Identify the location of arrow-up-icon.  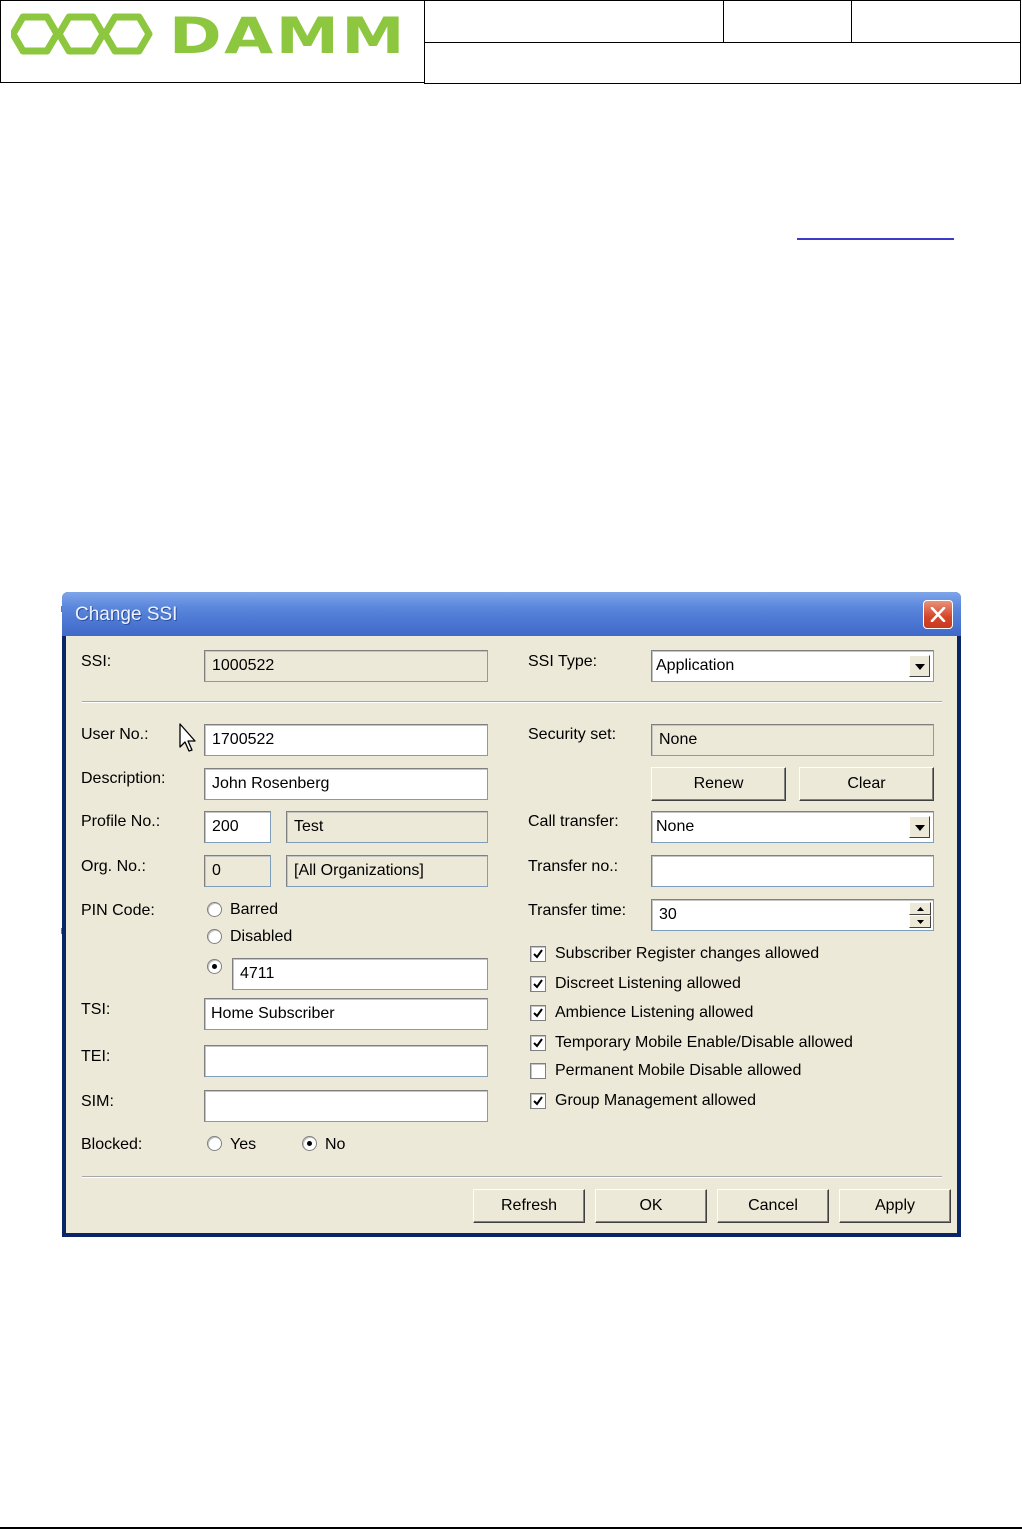
(920, 909).